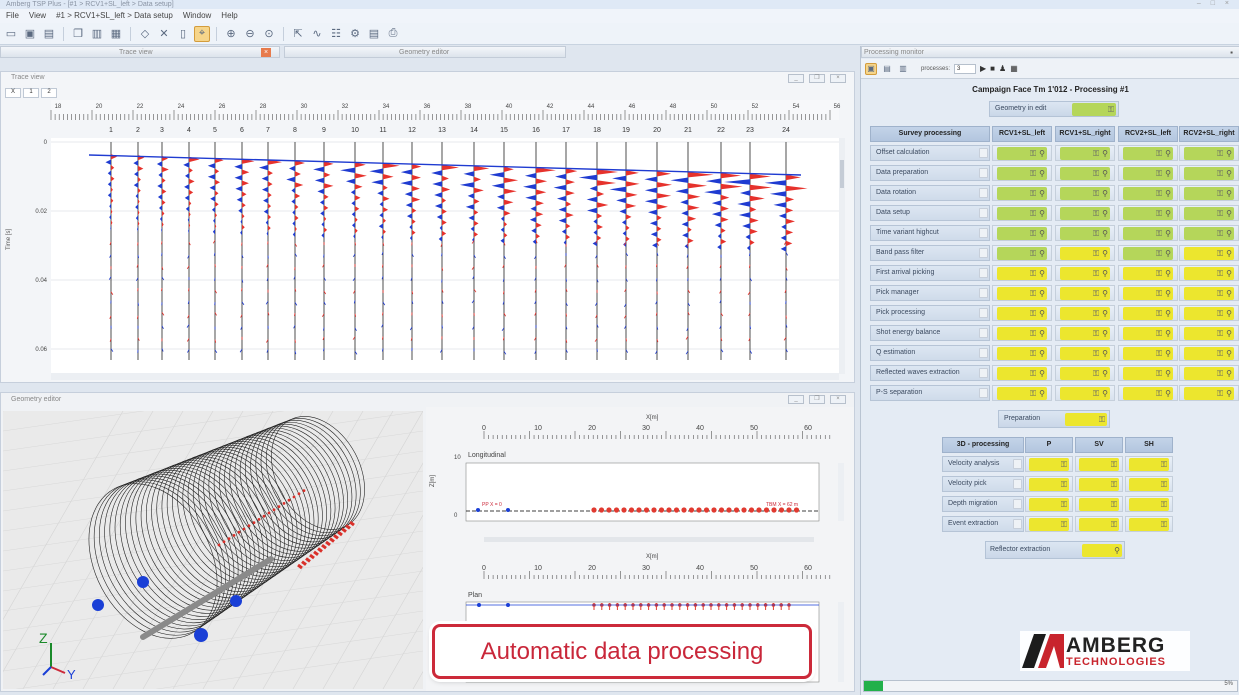 The height and width of the screenshot is (695, 1239). What do you see at coordinates (903, 69) in the screenshot?
I see `report-icon: ▥` at bounding box center [903, 69].